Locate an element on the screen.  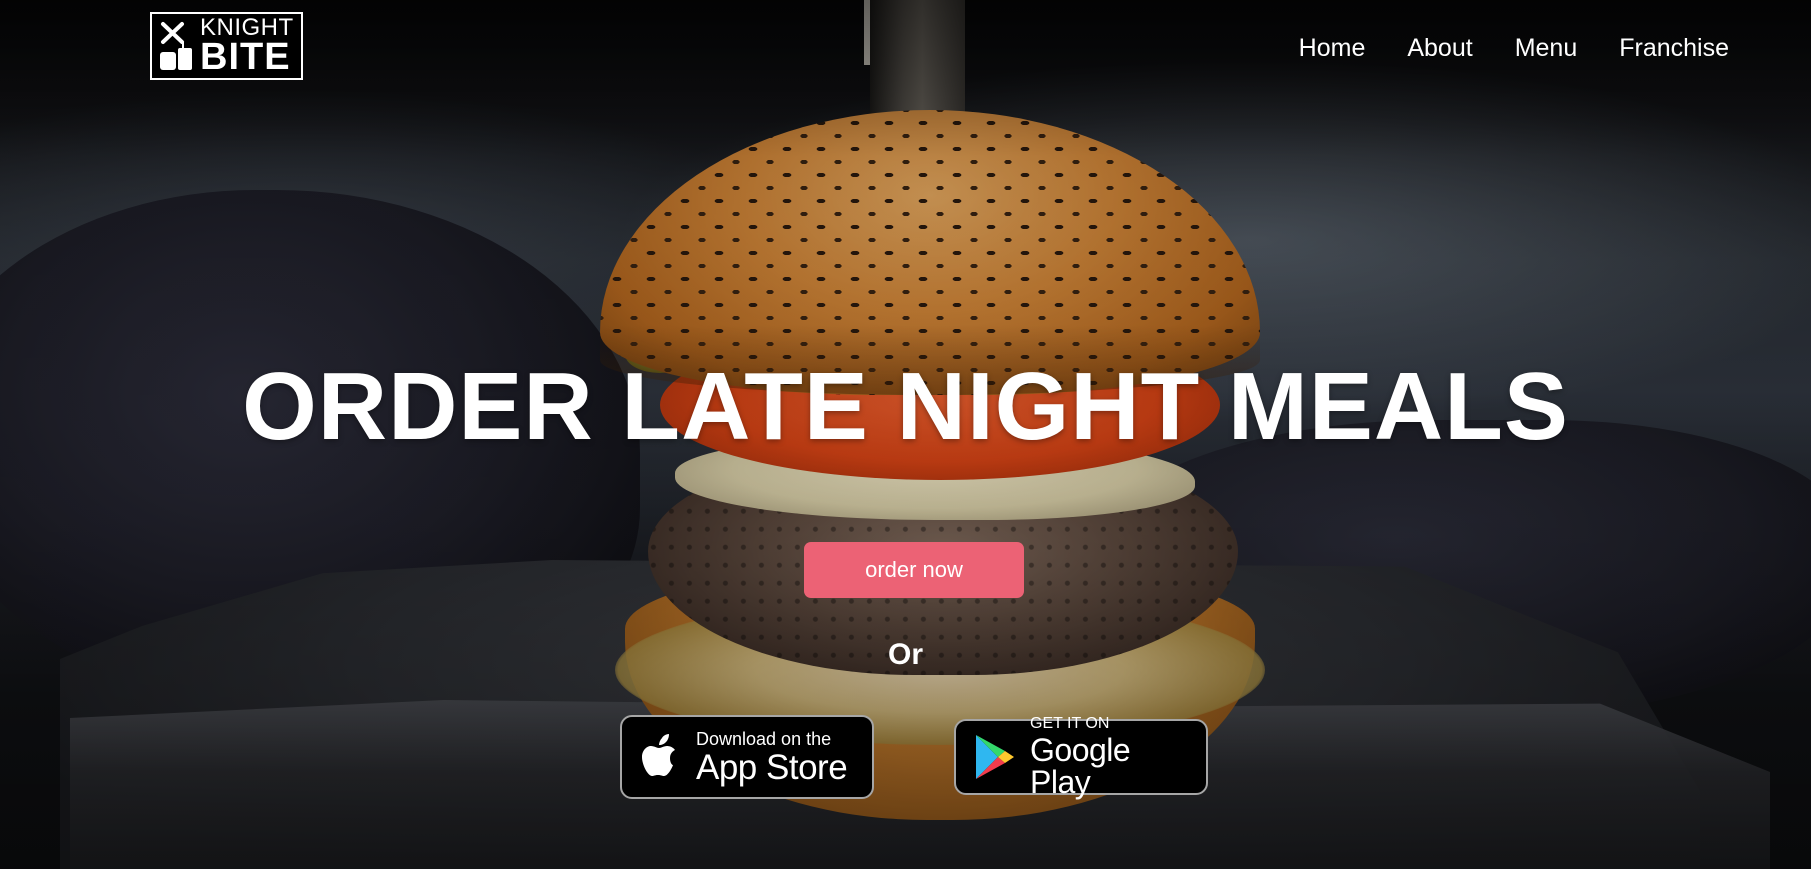
or-separator: Or is located at coordinates (905, 654).